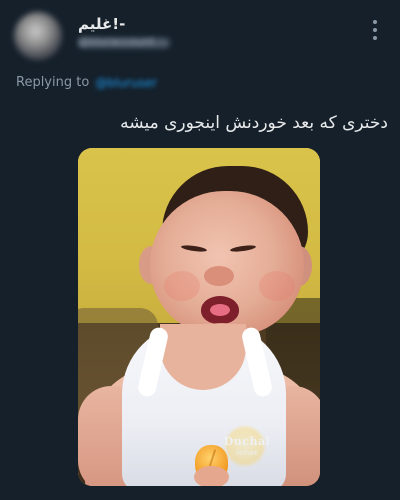  I want to click on replying-to-label: Replying to, so click(53, 82).